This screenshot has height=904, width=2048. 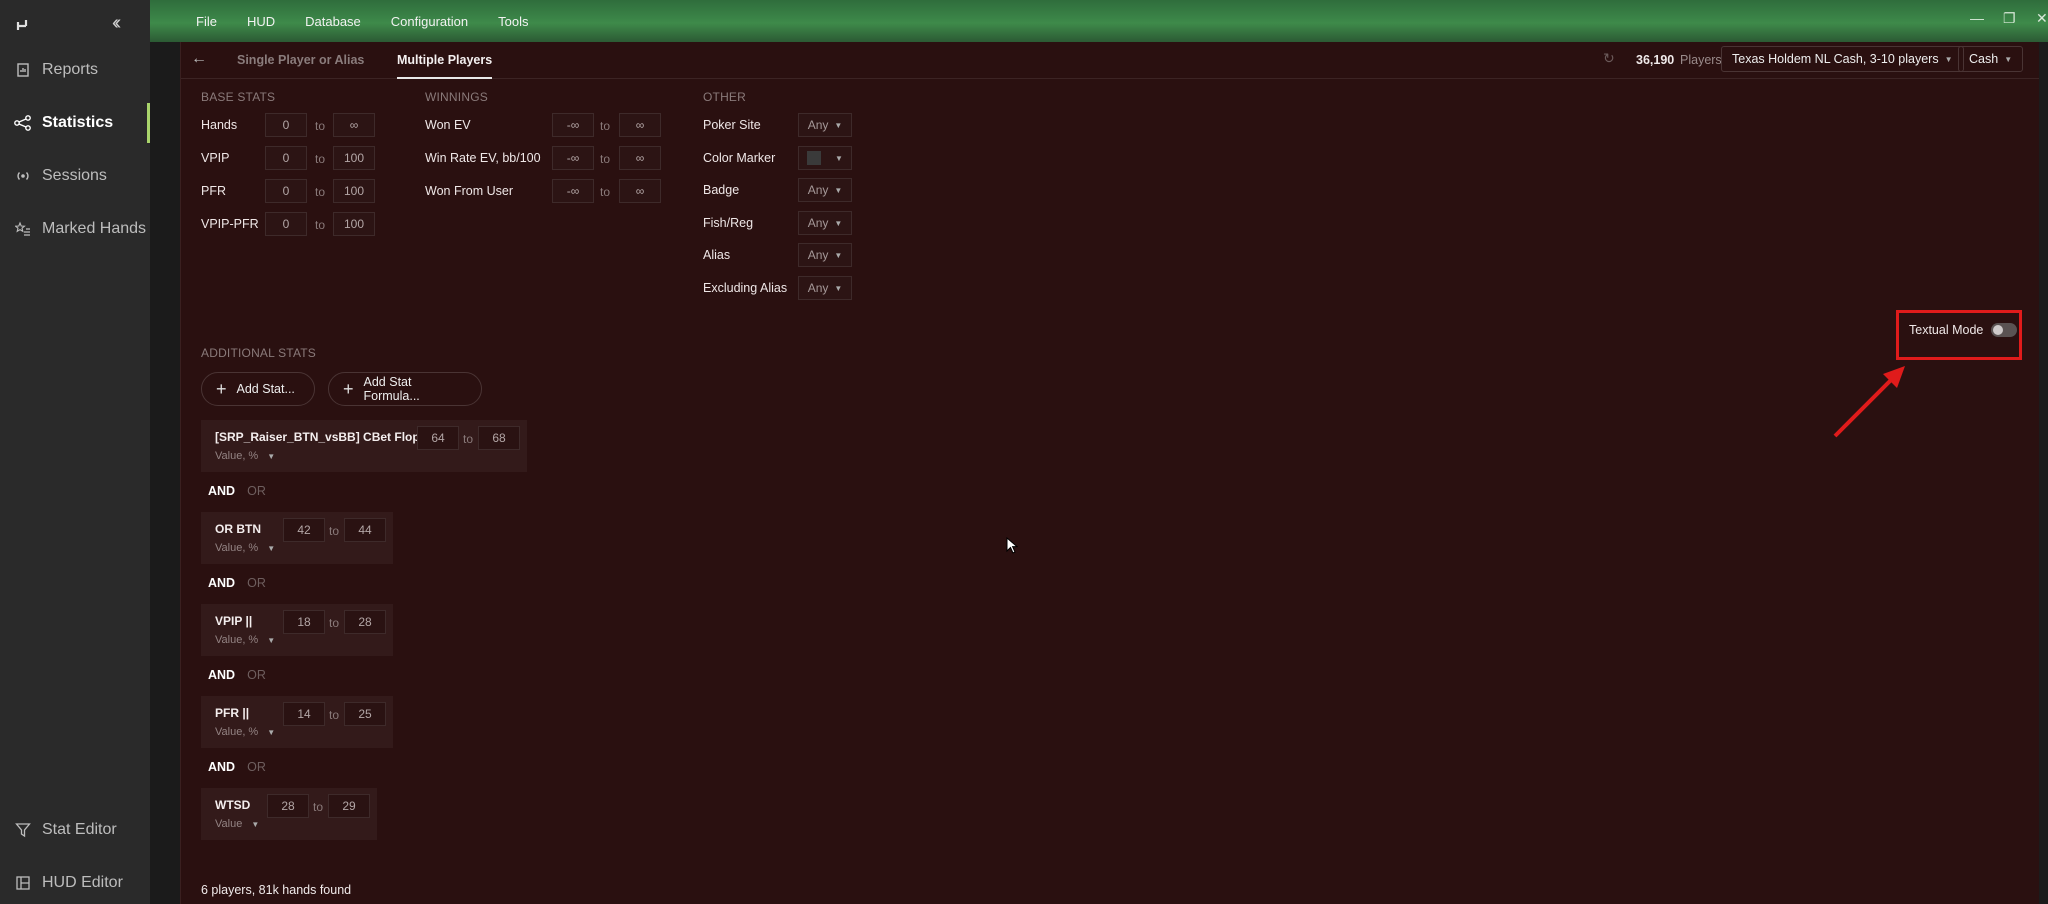 What do you see at coordinates (354, 191) in the screenshot?
I see `pfr-max-input: 100` at bounding box center [354, 191].